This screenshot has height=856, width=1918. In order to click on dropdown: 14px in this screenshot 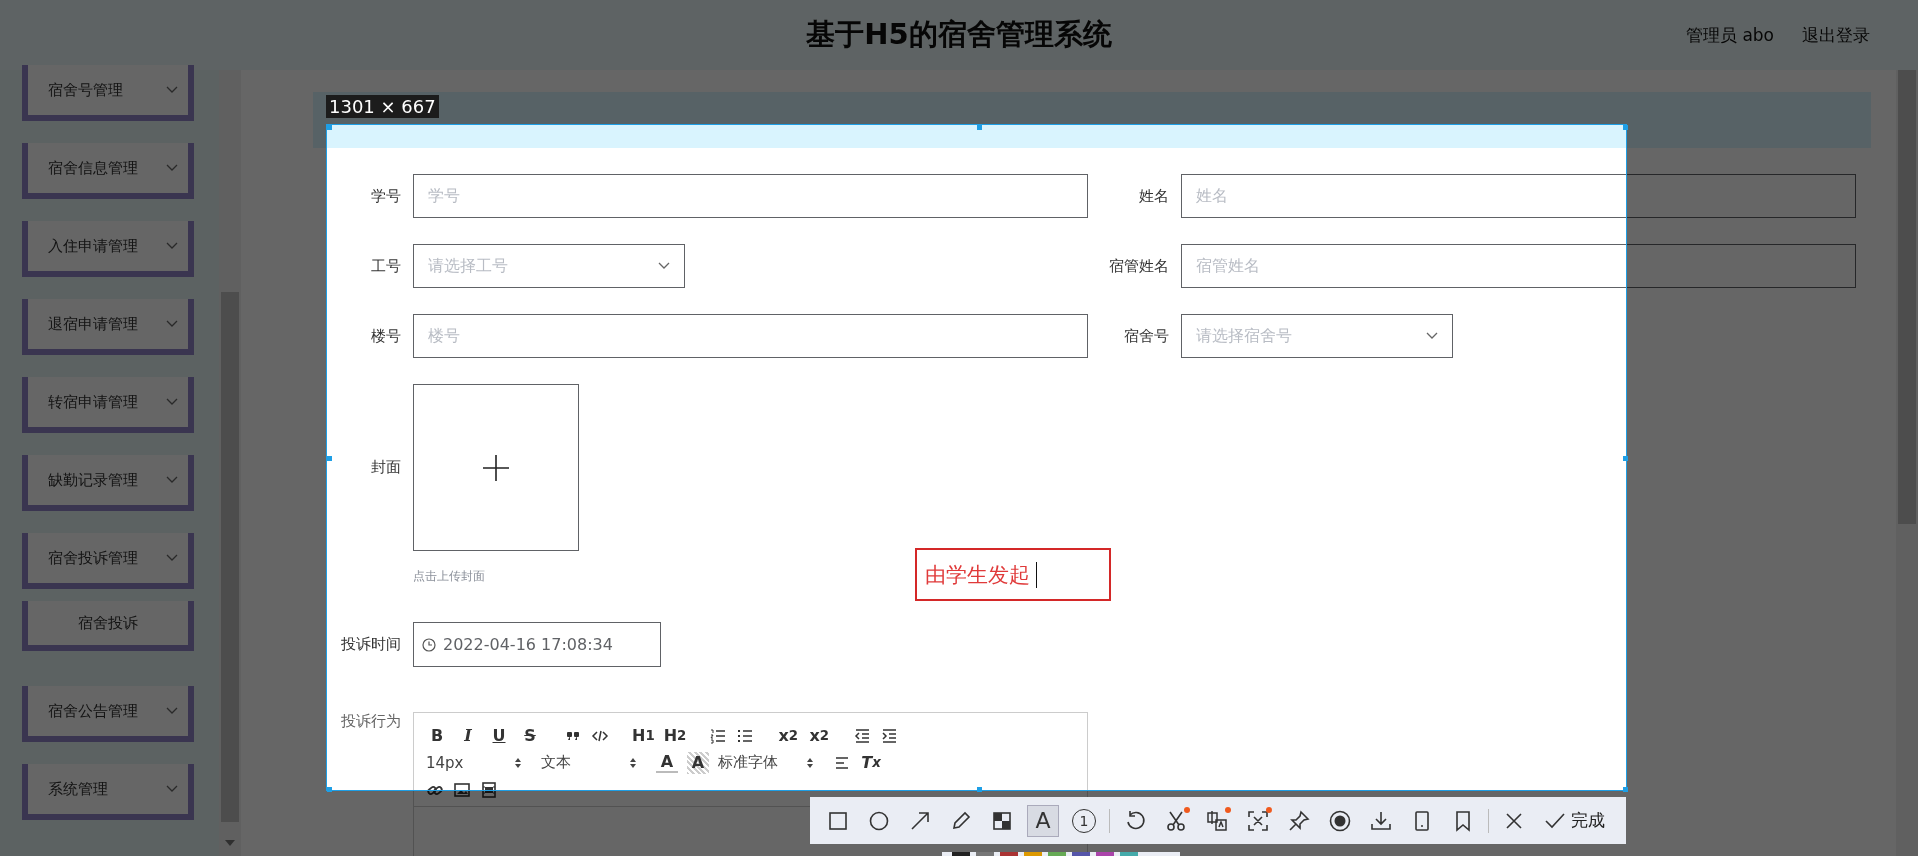, I will do `click(474, 762)`.